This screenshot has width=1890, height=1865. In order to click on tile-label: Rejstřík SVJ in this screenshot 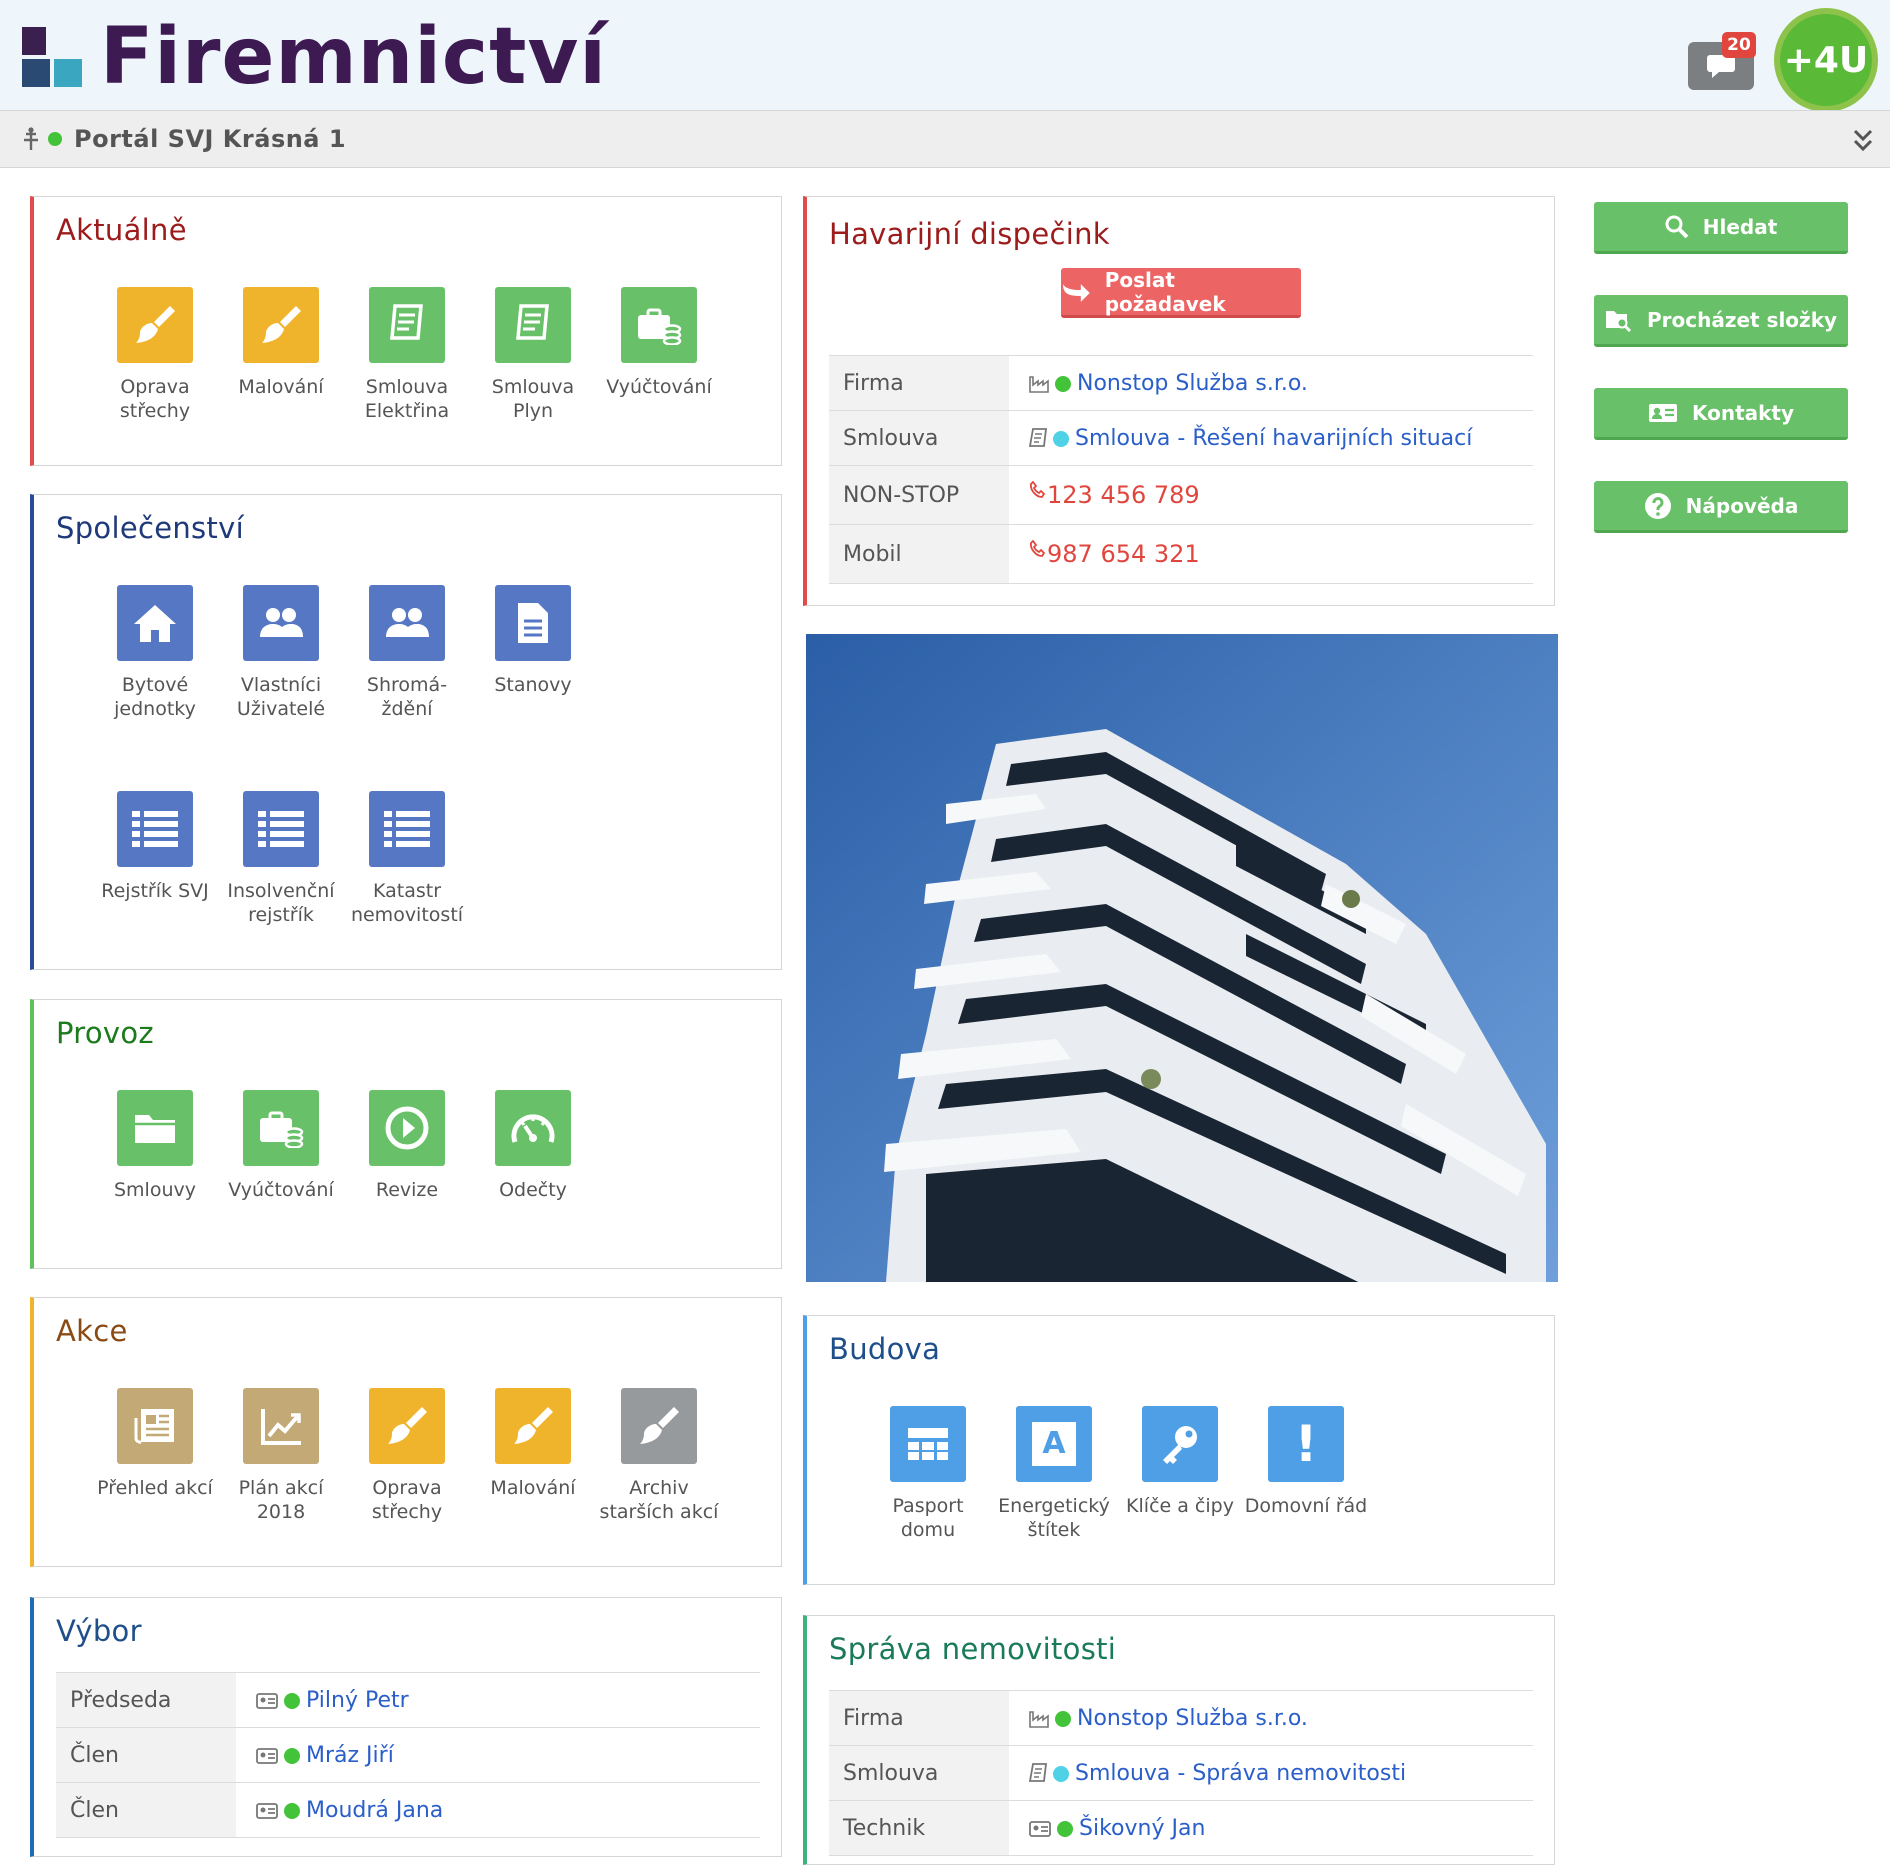, I will do `click(155, 891)`.